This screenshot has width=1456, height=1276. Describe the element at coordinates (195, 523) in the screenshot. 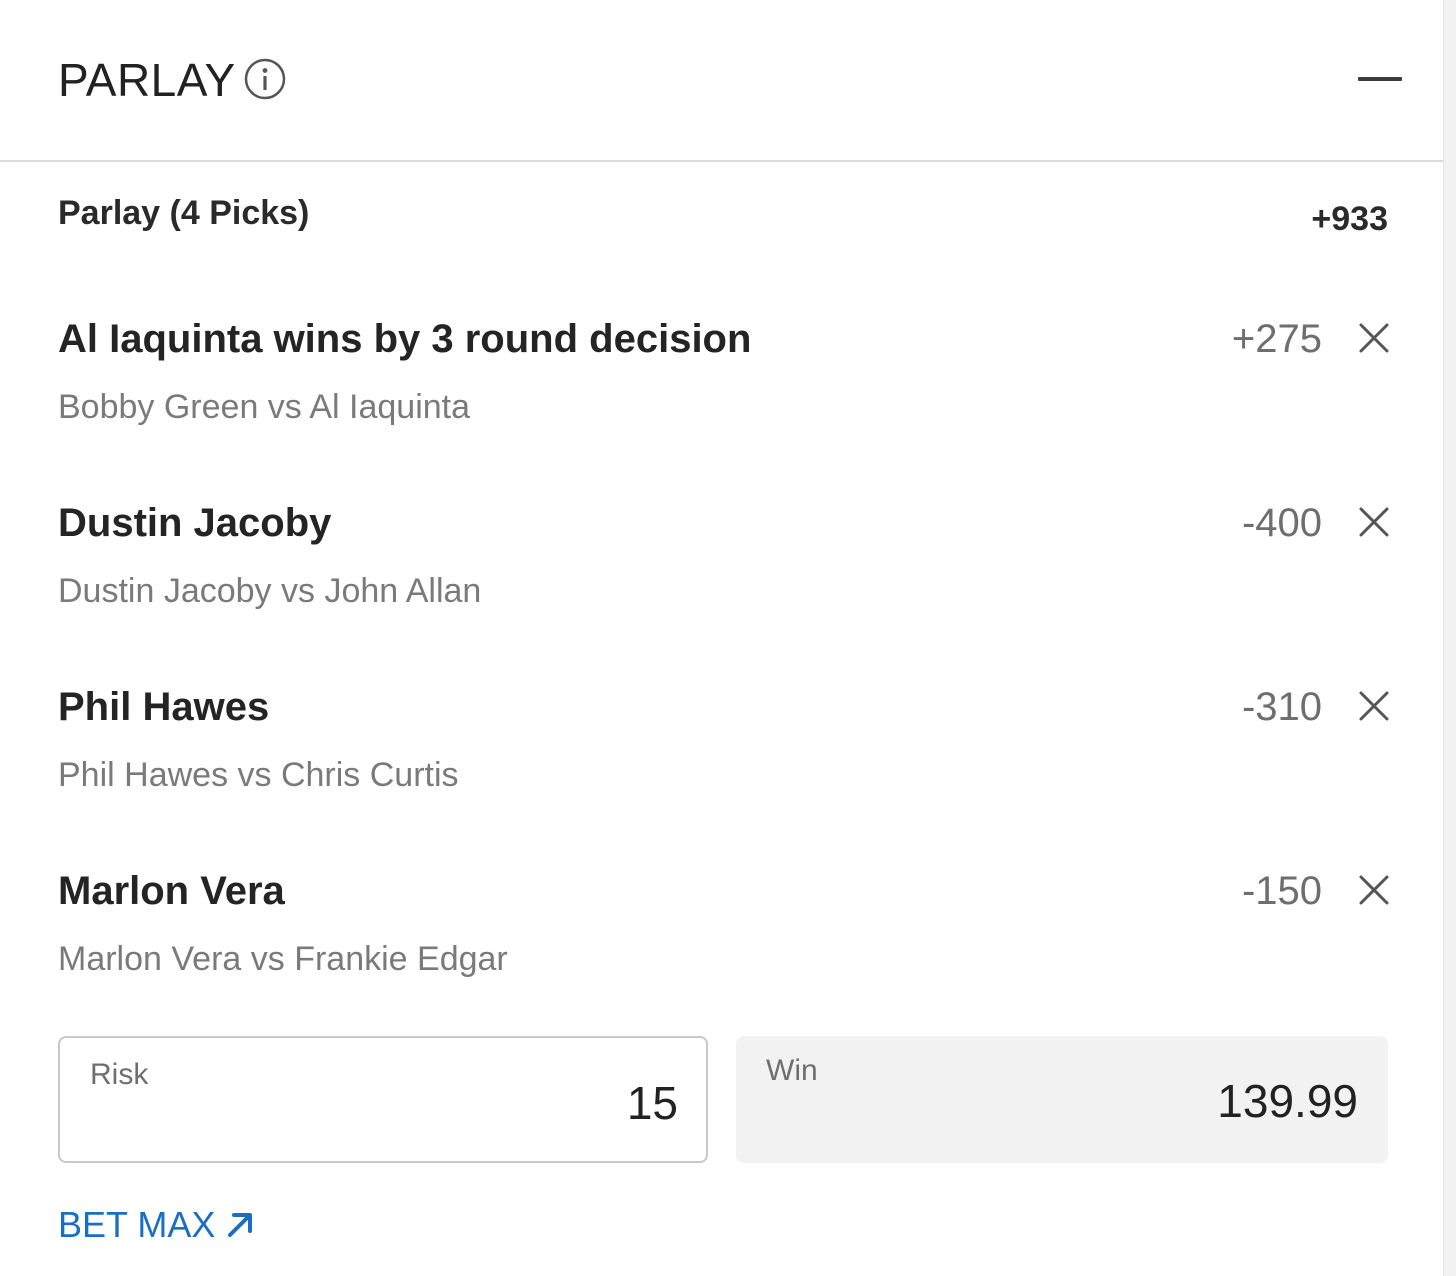

I see `pick-selection: Dustin Jacoby` at that location.